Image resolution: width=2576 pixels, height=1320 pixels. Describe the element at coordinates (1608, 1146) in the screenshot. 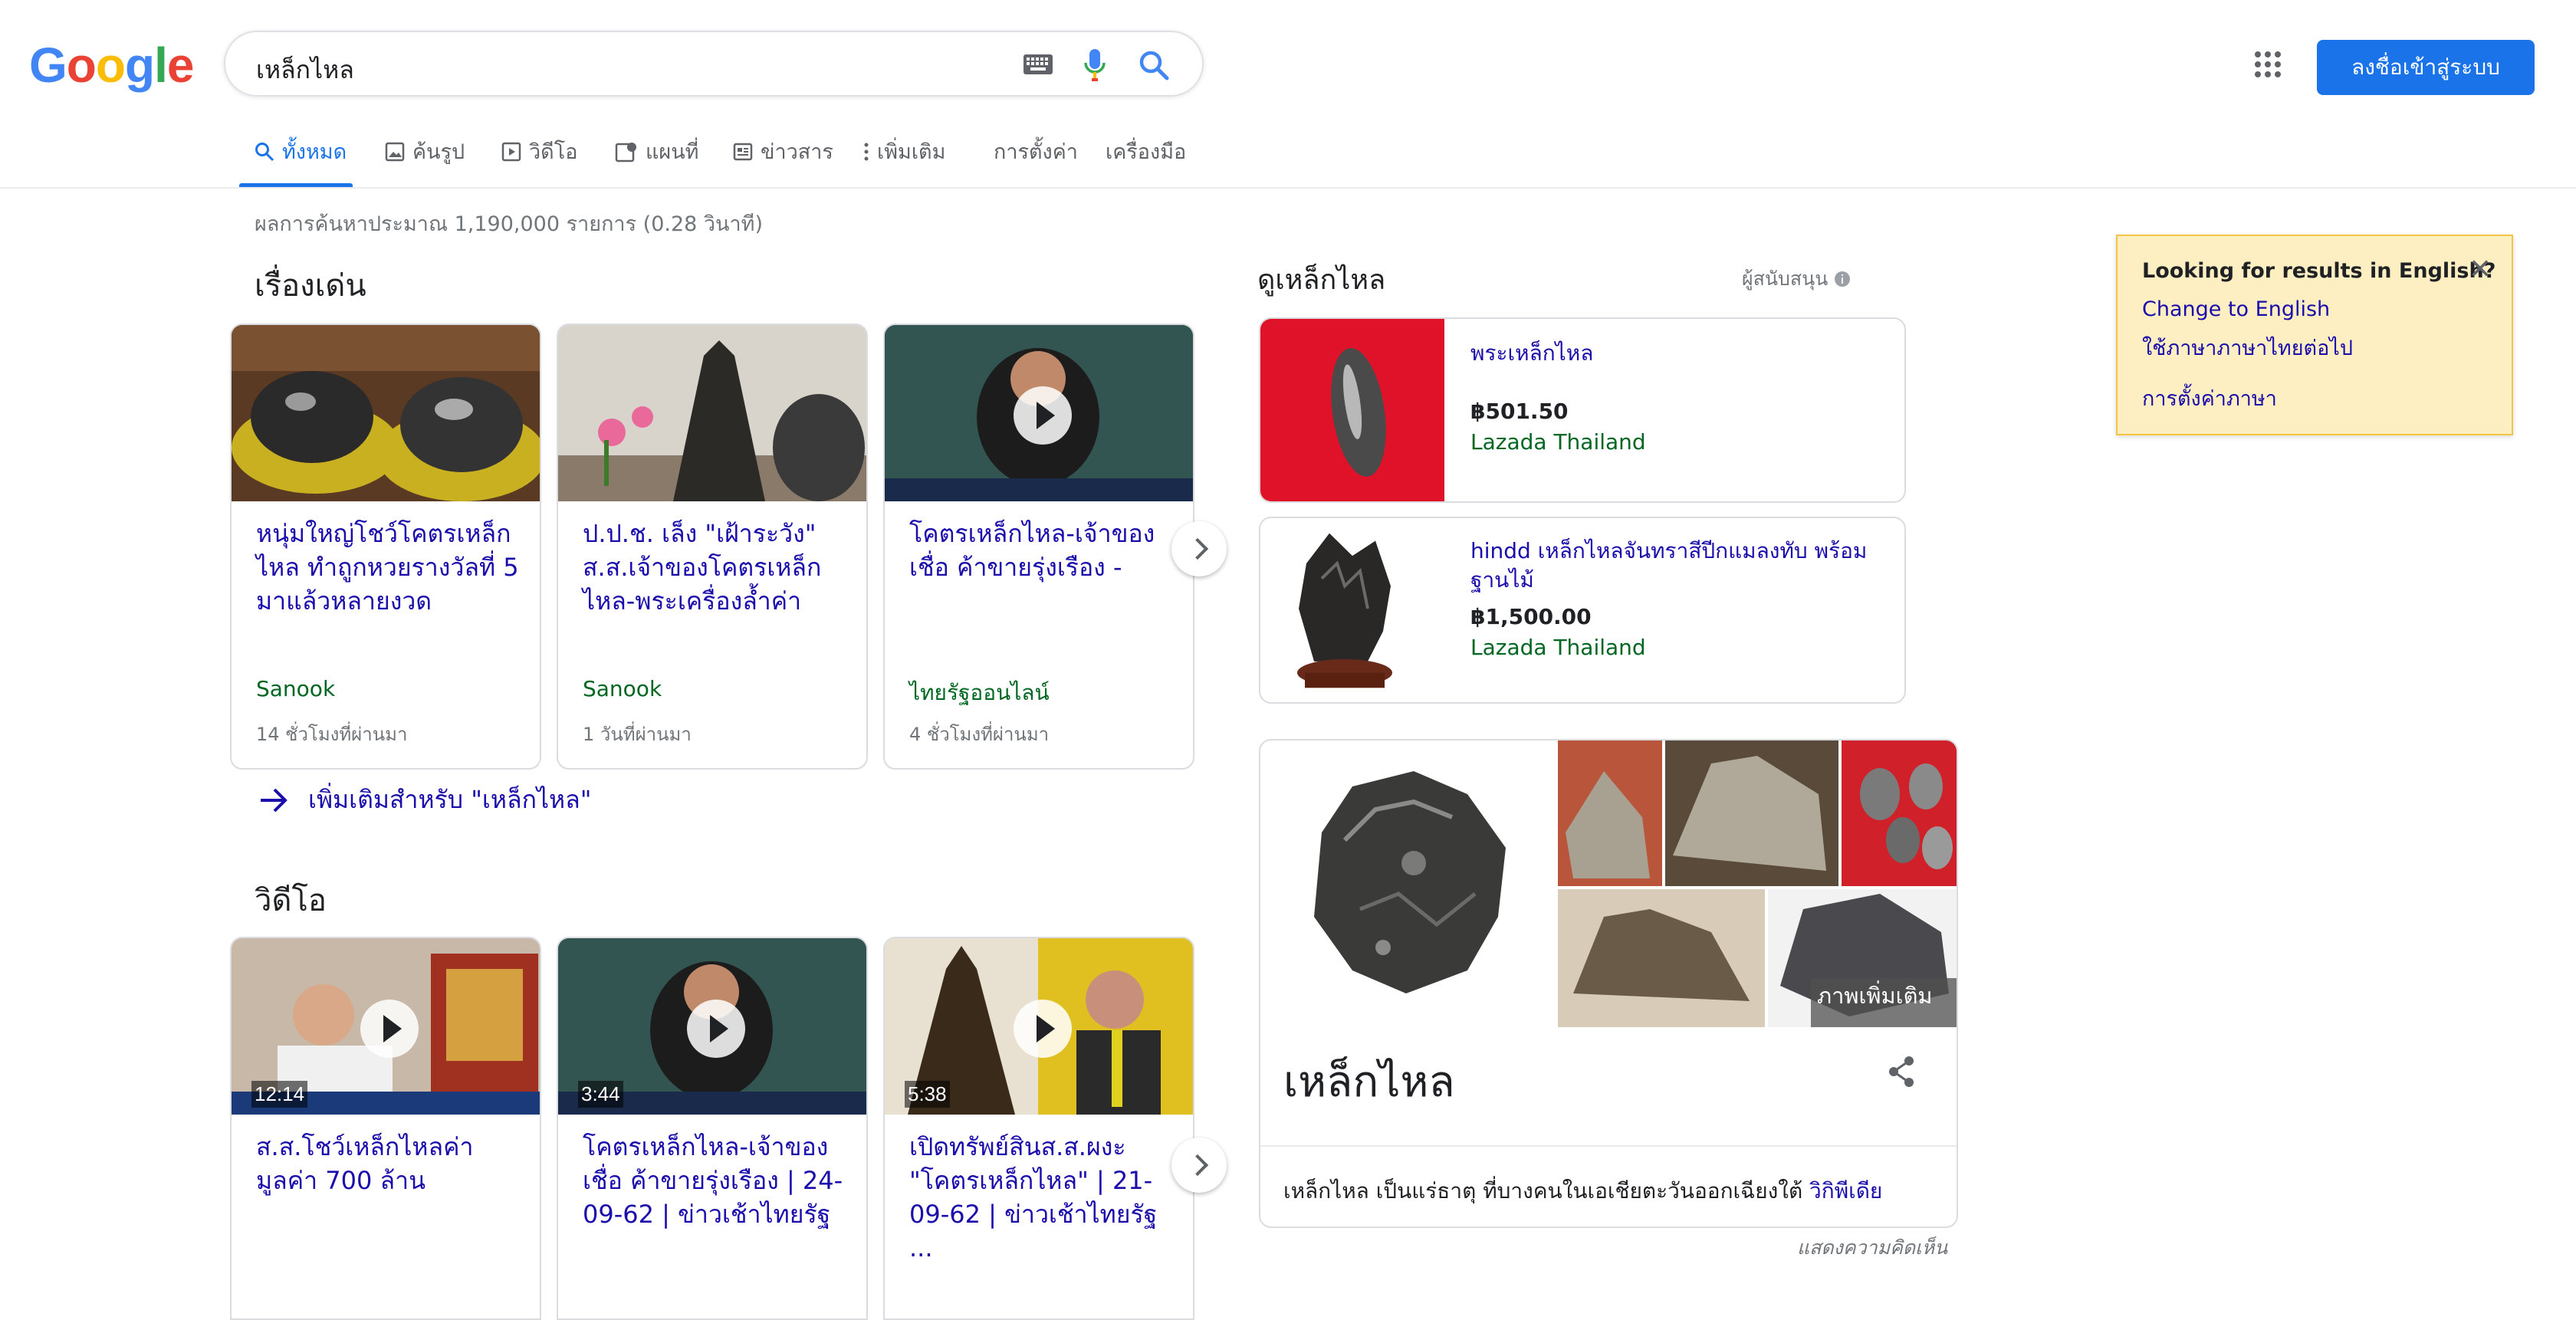

I see `panel-divider` at that location.